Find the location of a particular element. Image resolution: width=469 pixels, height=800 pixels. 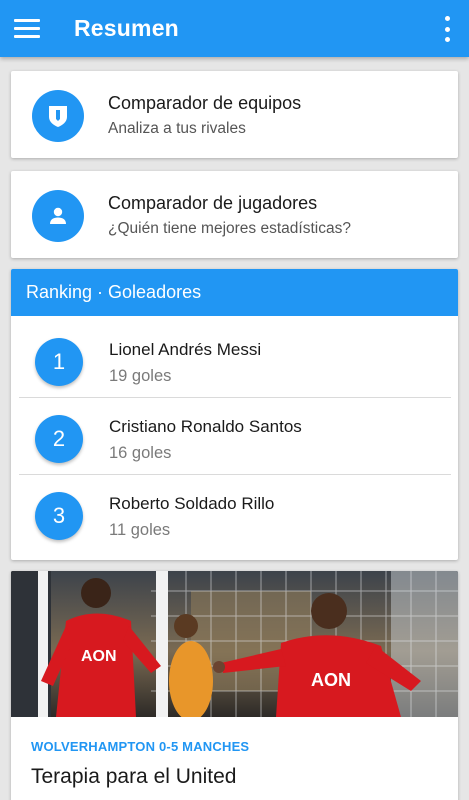

player-goals: 16 goles is located at coordinates (140, 453).